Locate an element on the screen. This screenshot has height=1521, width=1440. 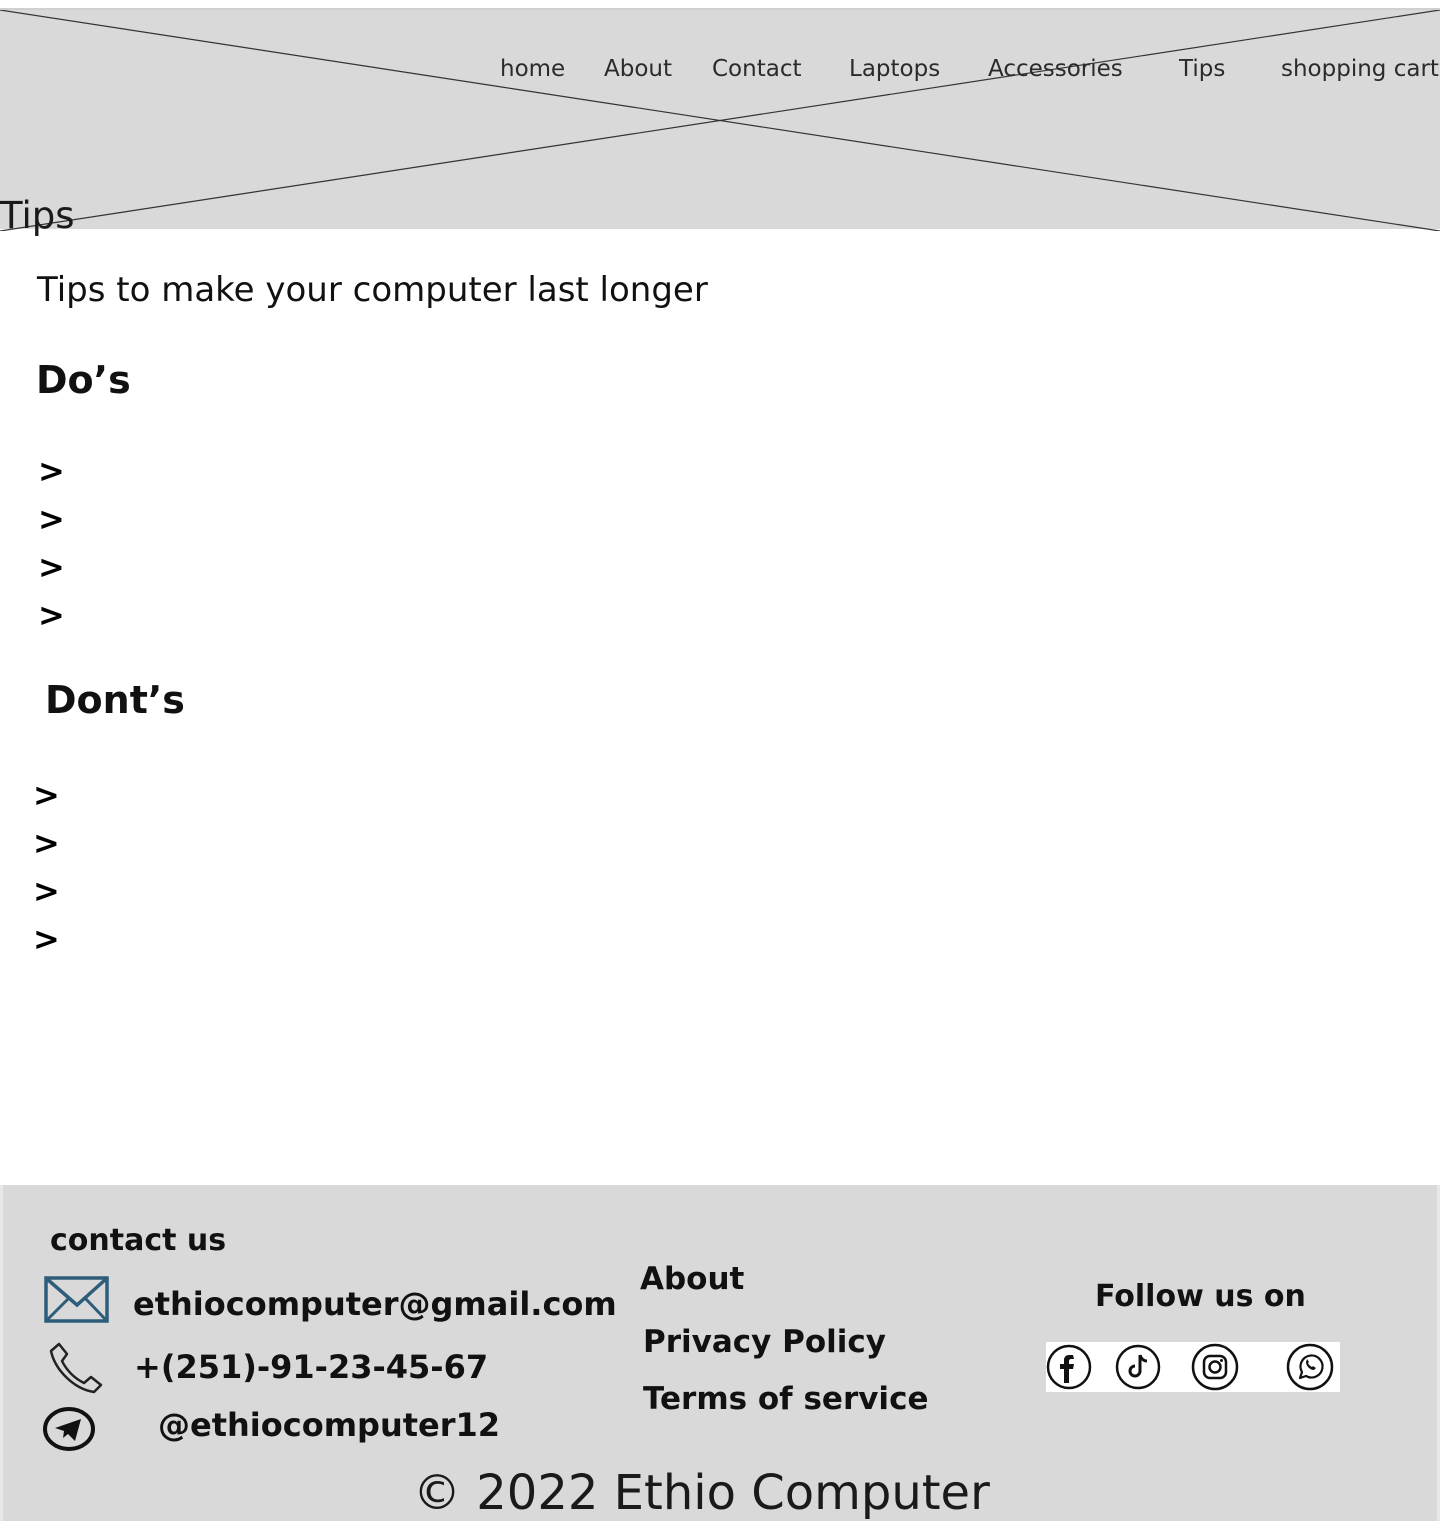
page-label: Tips is located at coordinates (37, 215).